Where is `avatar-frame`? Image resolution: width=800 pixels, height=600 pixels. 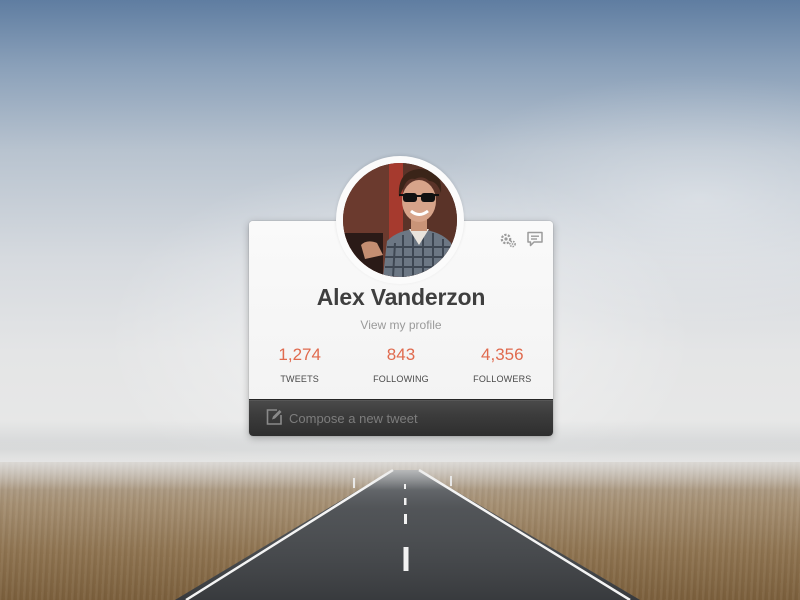
avatar-frame is located at coordinates (400, 220).